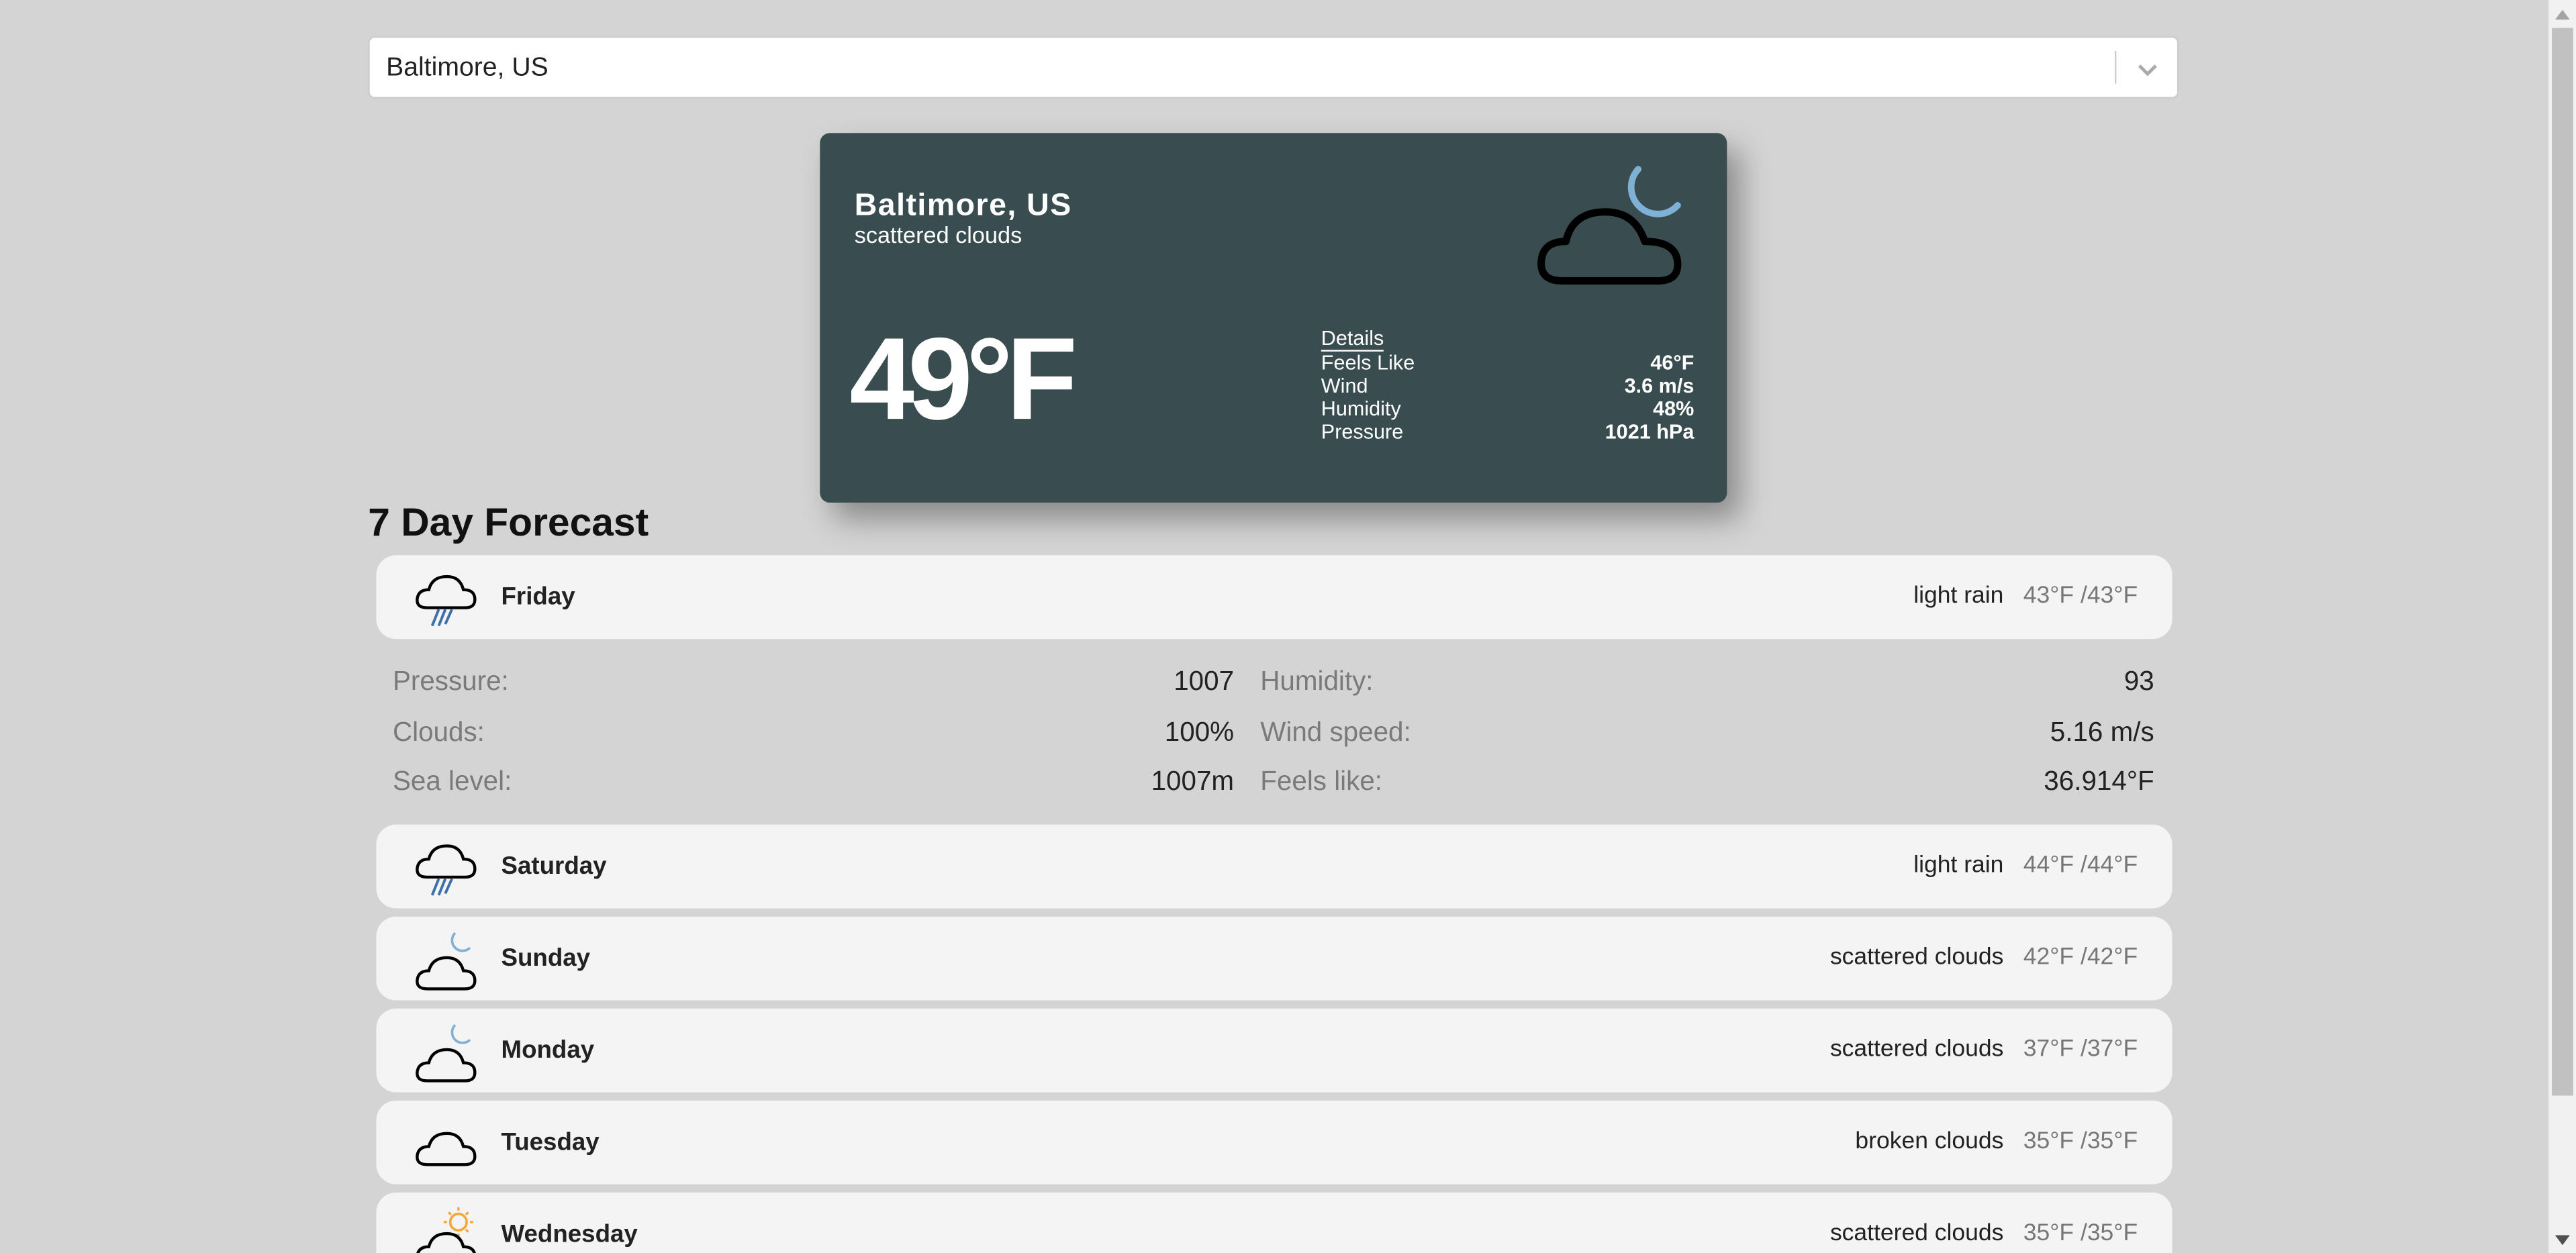  What do you see at coordinates (452, 781) in the screenshot?
I see `sea-level-label: Sea level:` at bounding box center [452, 781].